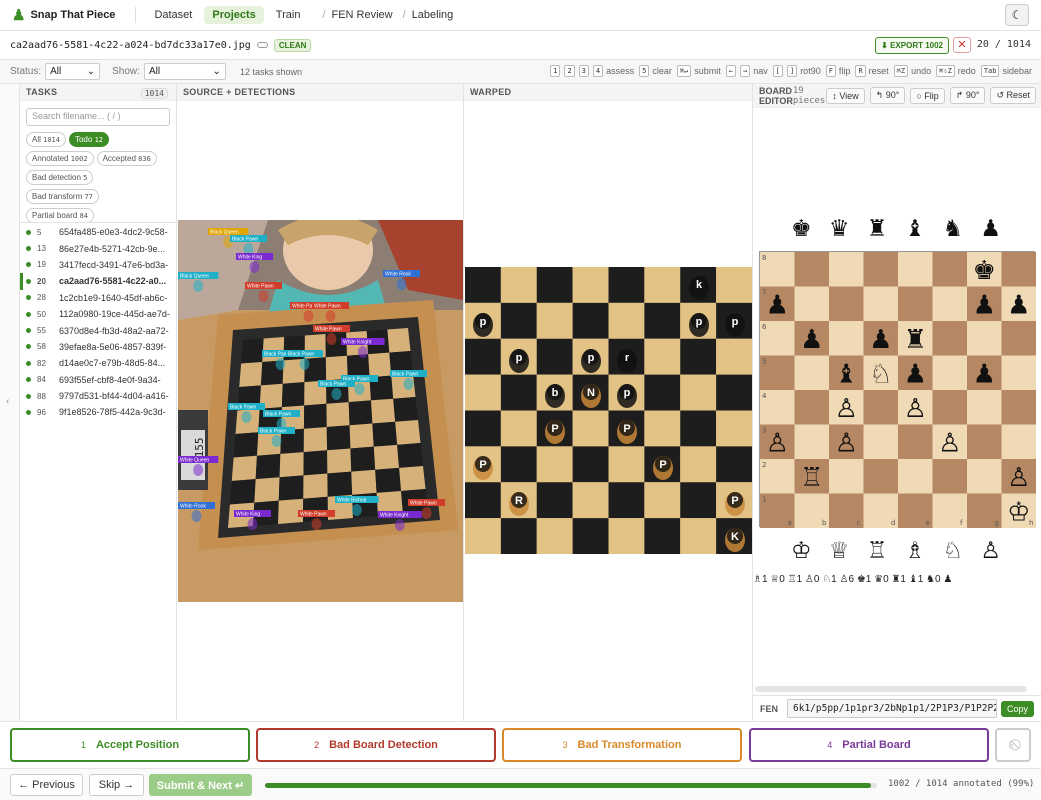 The height and width of the screenshot is (800, 1041). What do you see at coordinates (984, 271) in the screenshot?
I see `board-piece: ♚` at bounding box center [984, 271].